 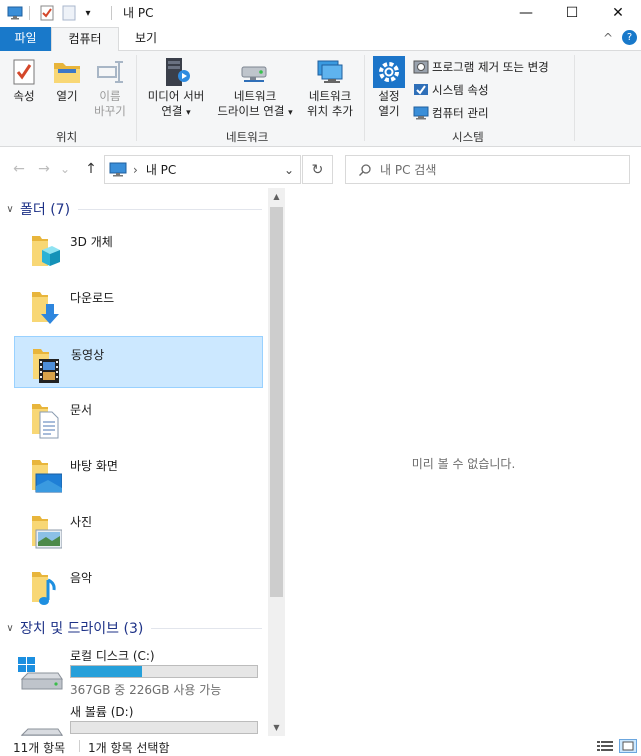 I want to click on open-button: 열기, so click(x=67, y=79).